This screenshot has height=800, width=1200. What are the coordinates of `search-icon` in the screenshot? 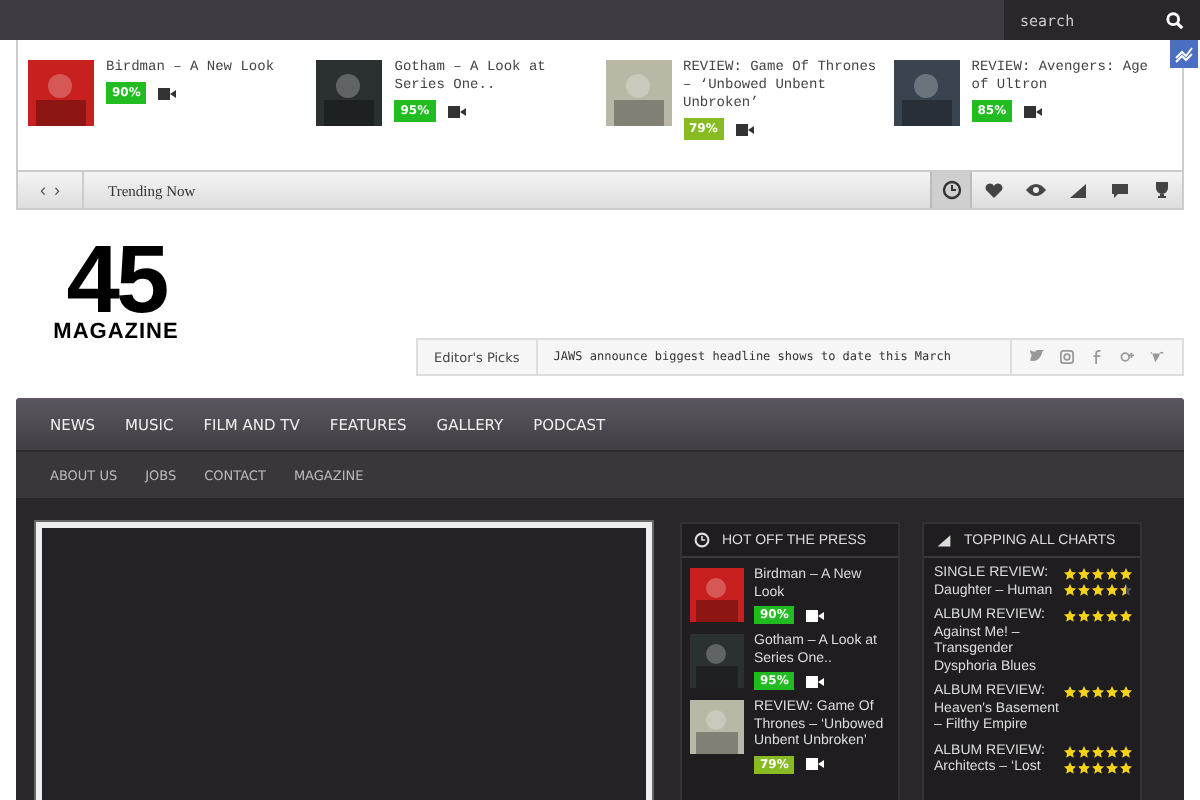 It's located at (1175, 21).